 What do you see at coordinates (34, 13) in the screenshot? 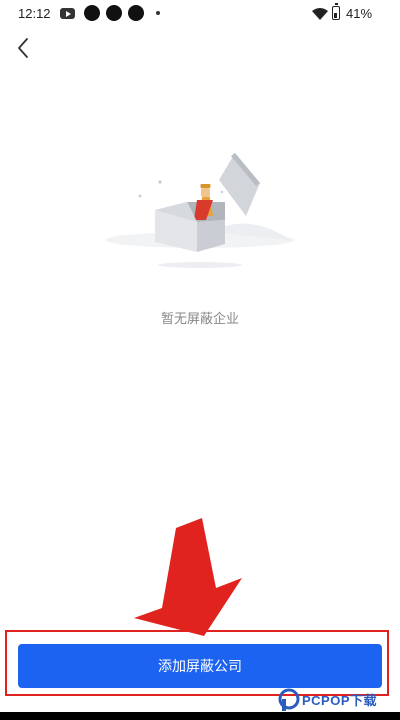
I see `status-time: 12:12` at bounding box center [34, 13].